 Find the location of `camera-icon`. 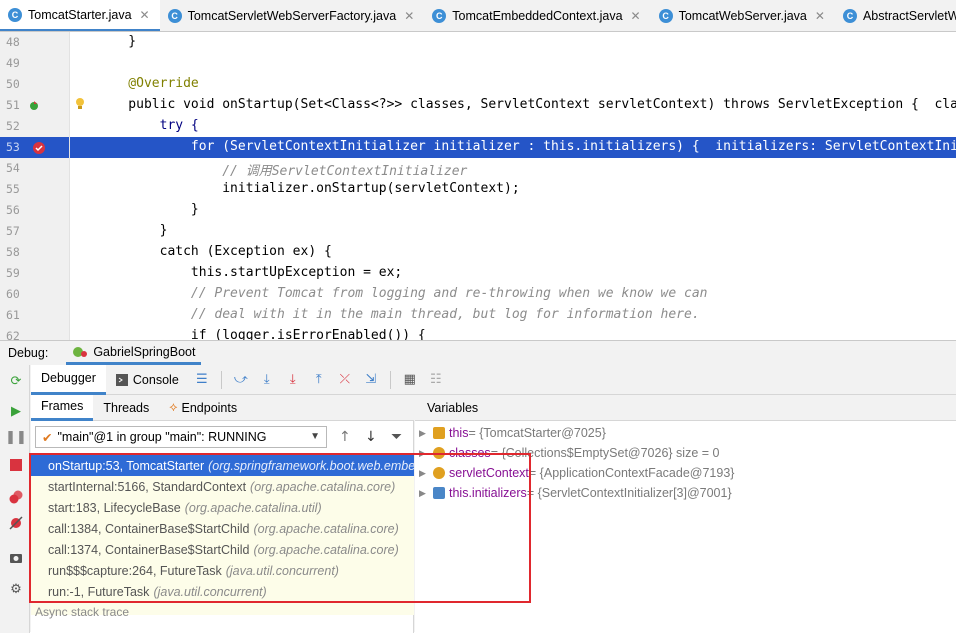

camera-icon is located at coordinates (16, 557).